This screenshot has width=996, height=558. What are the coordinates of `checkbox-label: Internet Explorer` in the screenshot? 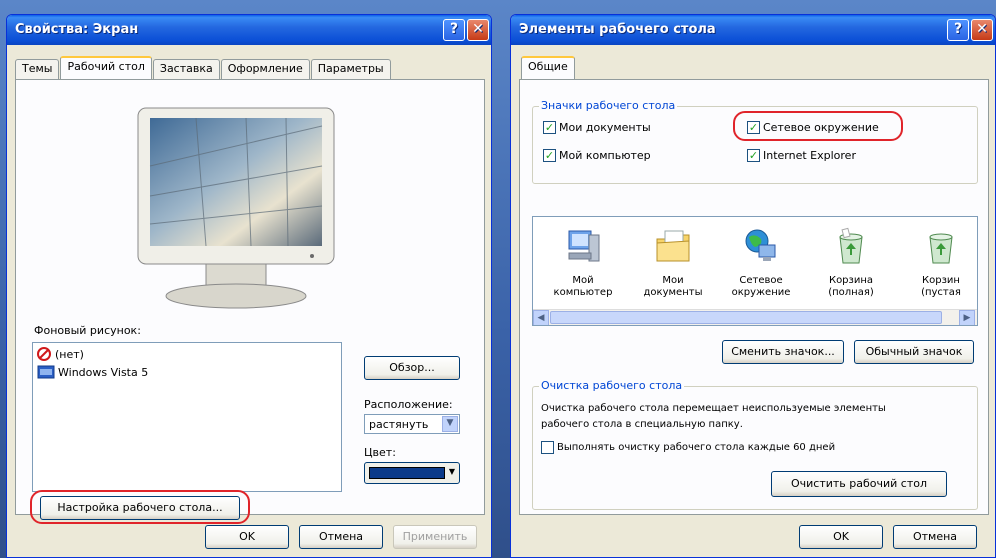 It's located at (809, 155).